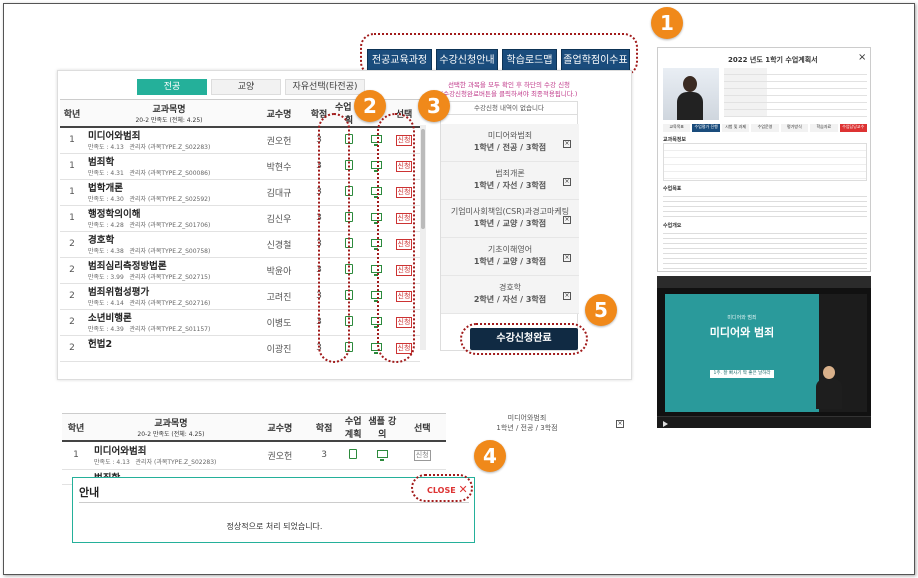 Image resolution: width=918 pixels, height=578 pixels. I want to click on video-slide: 미디어와 범죄 미디어와 범죄 1주. 잘 빠사기 짝 좋은 날하라, so click(742, 353).